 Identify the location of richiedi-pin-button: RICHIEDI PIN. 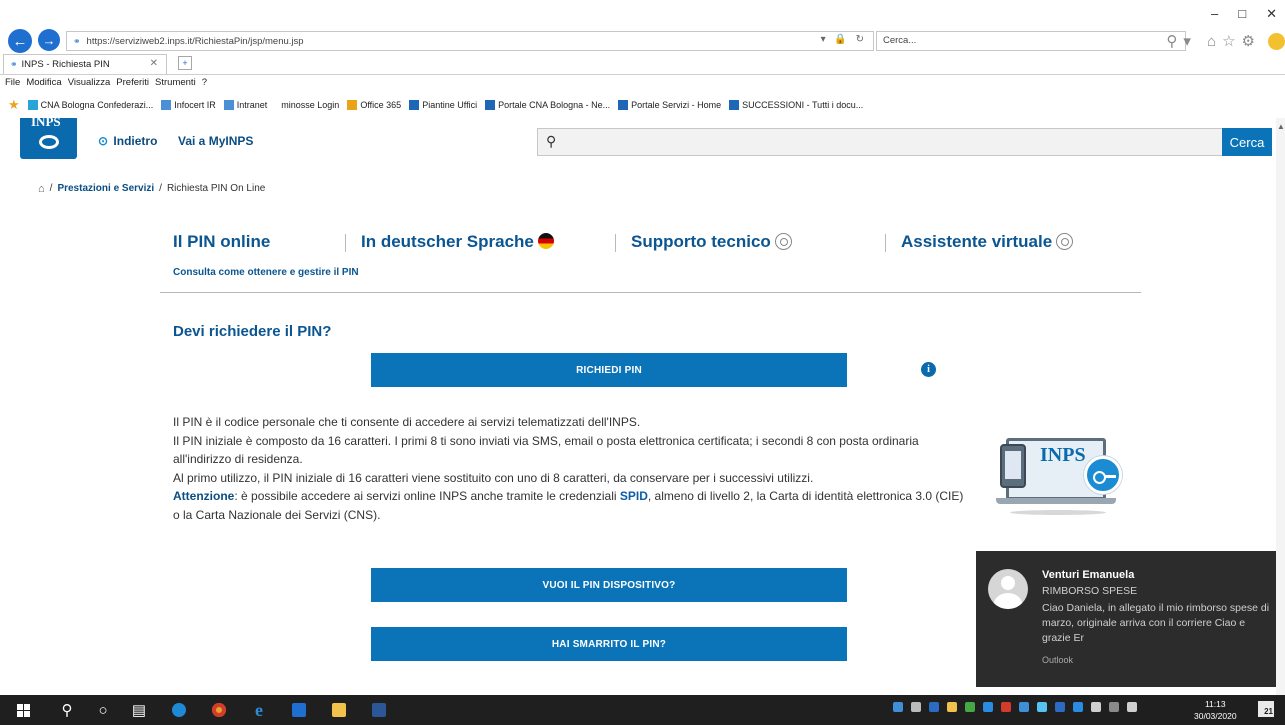
(609, 370).